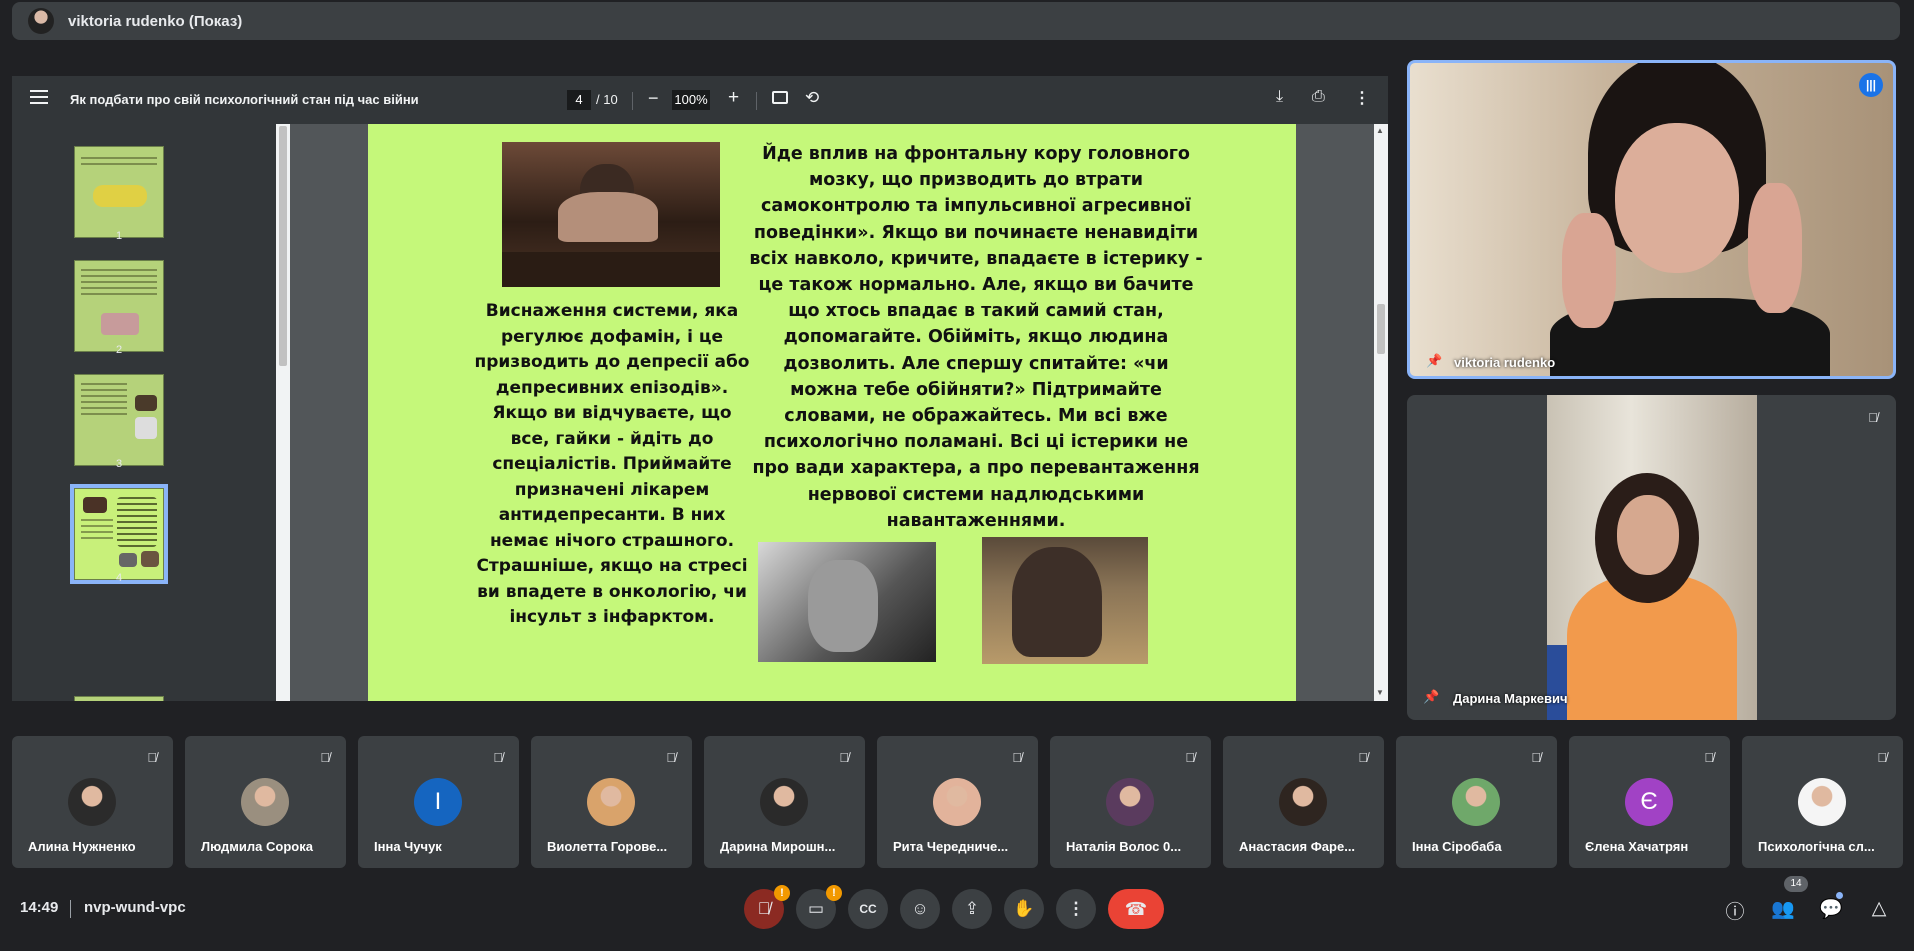 The height and width of the screenshot is (951, 1914). Describe the element at coordinates (691, 100) in the screenshot. I see `zoom-input: 100%` at that location.